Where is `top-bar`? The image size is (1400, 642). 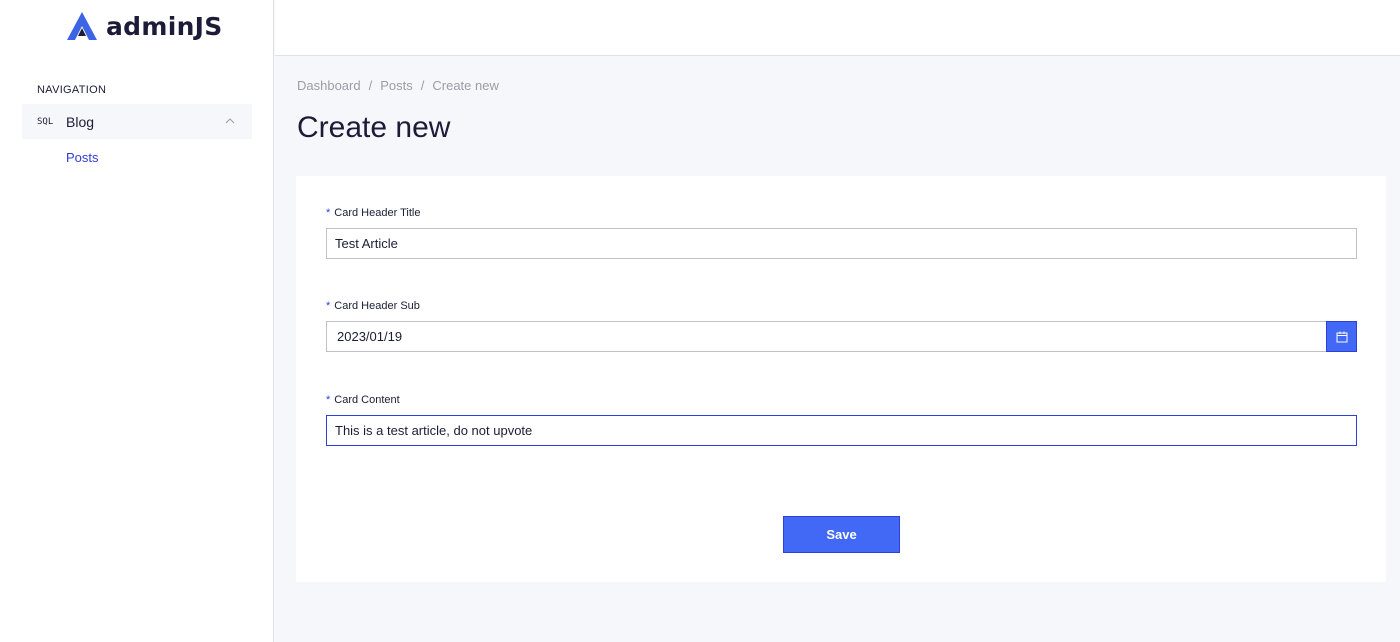 top-bar is located at coordinates (837, 28).